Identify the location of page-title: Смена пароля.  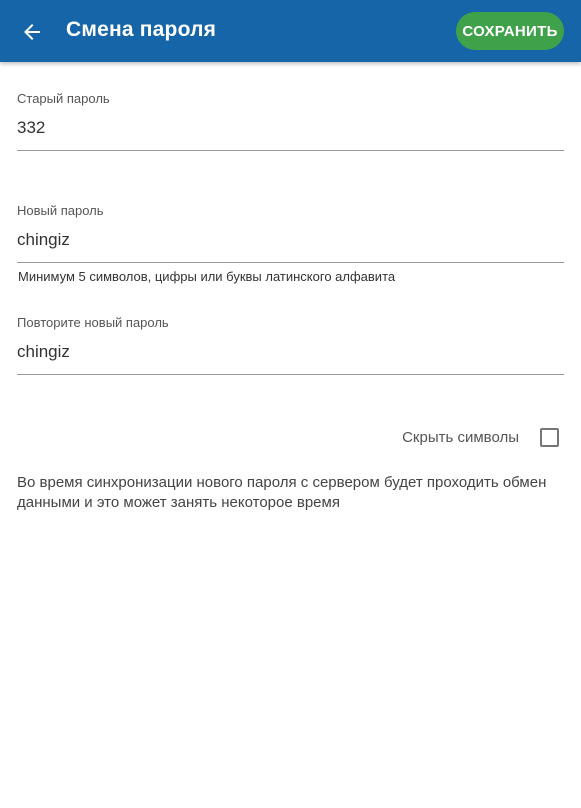
(141, 29).